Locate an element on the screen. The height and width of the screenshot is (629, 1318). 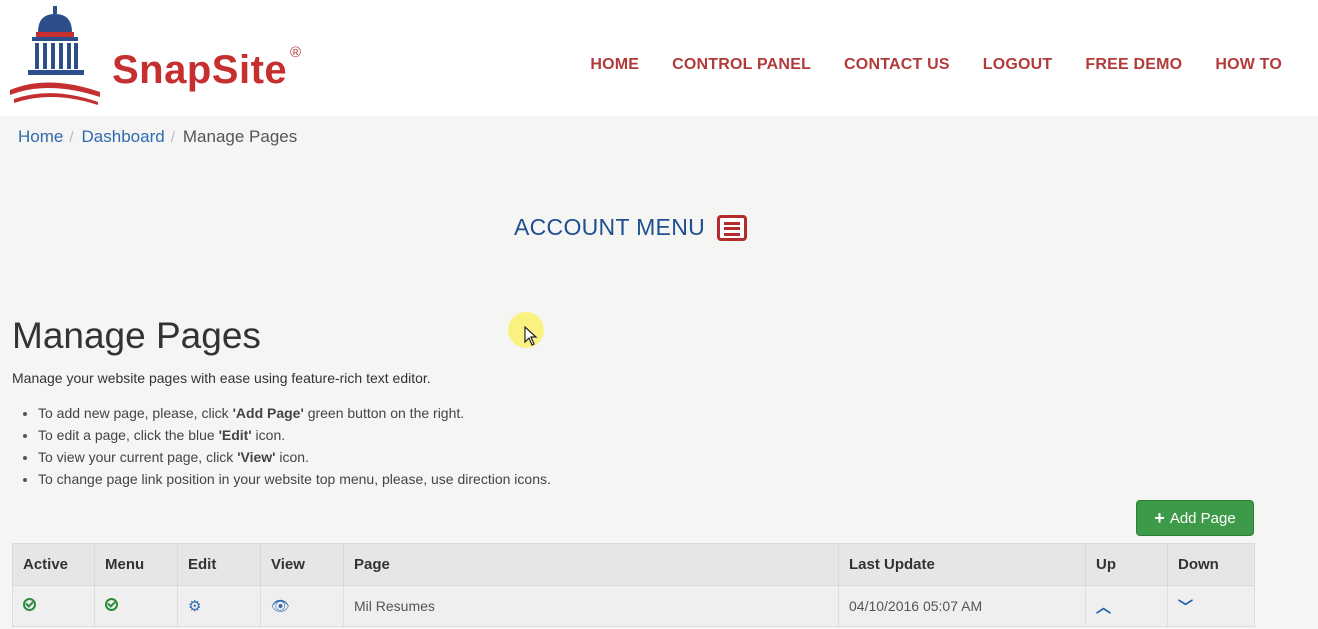
nav-home: HOME is located at coordinates (614, 65).